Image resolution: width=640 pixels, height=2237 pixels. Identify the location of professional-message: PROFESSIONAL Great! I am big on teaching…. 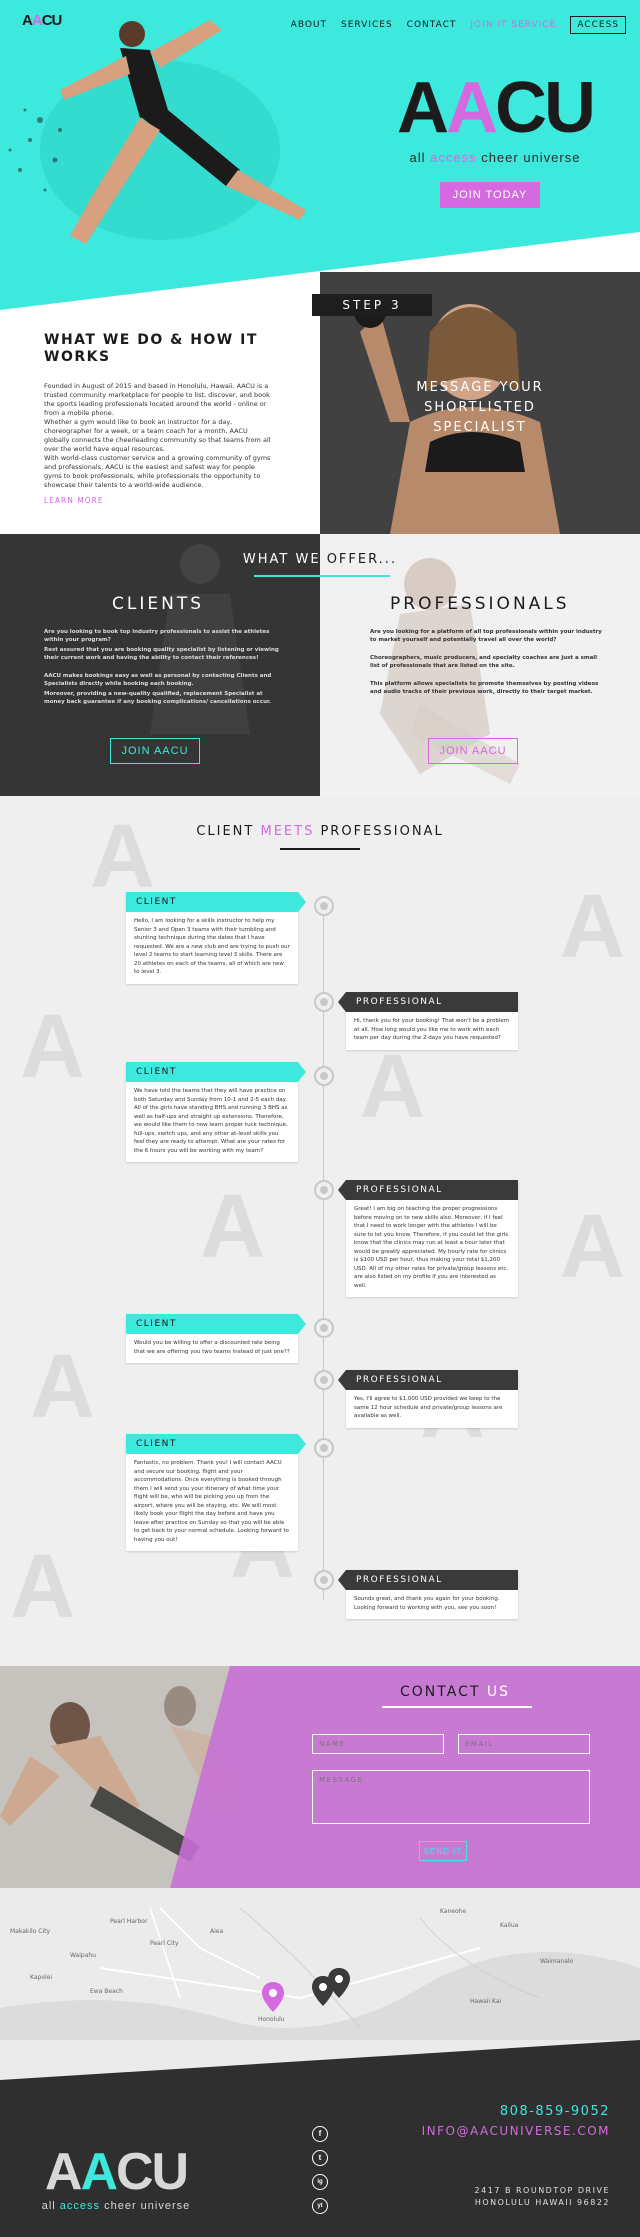
(428, 1238).